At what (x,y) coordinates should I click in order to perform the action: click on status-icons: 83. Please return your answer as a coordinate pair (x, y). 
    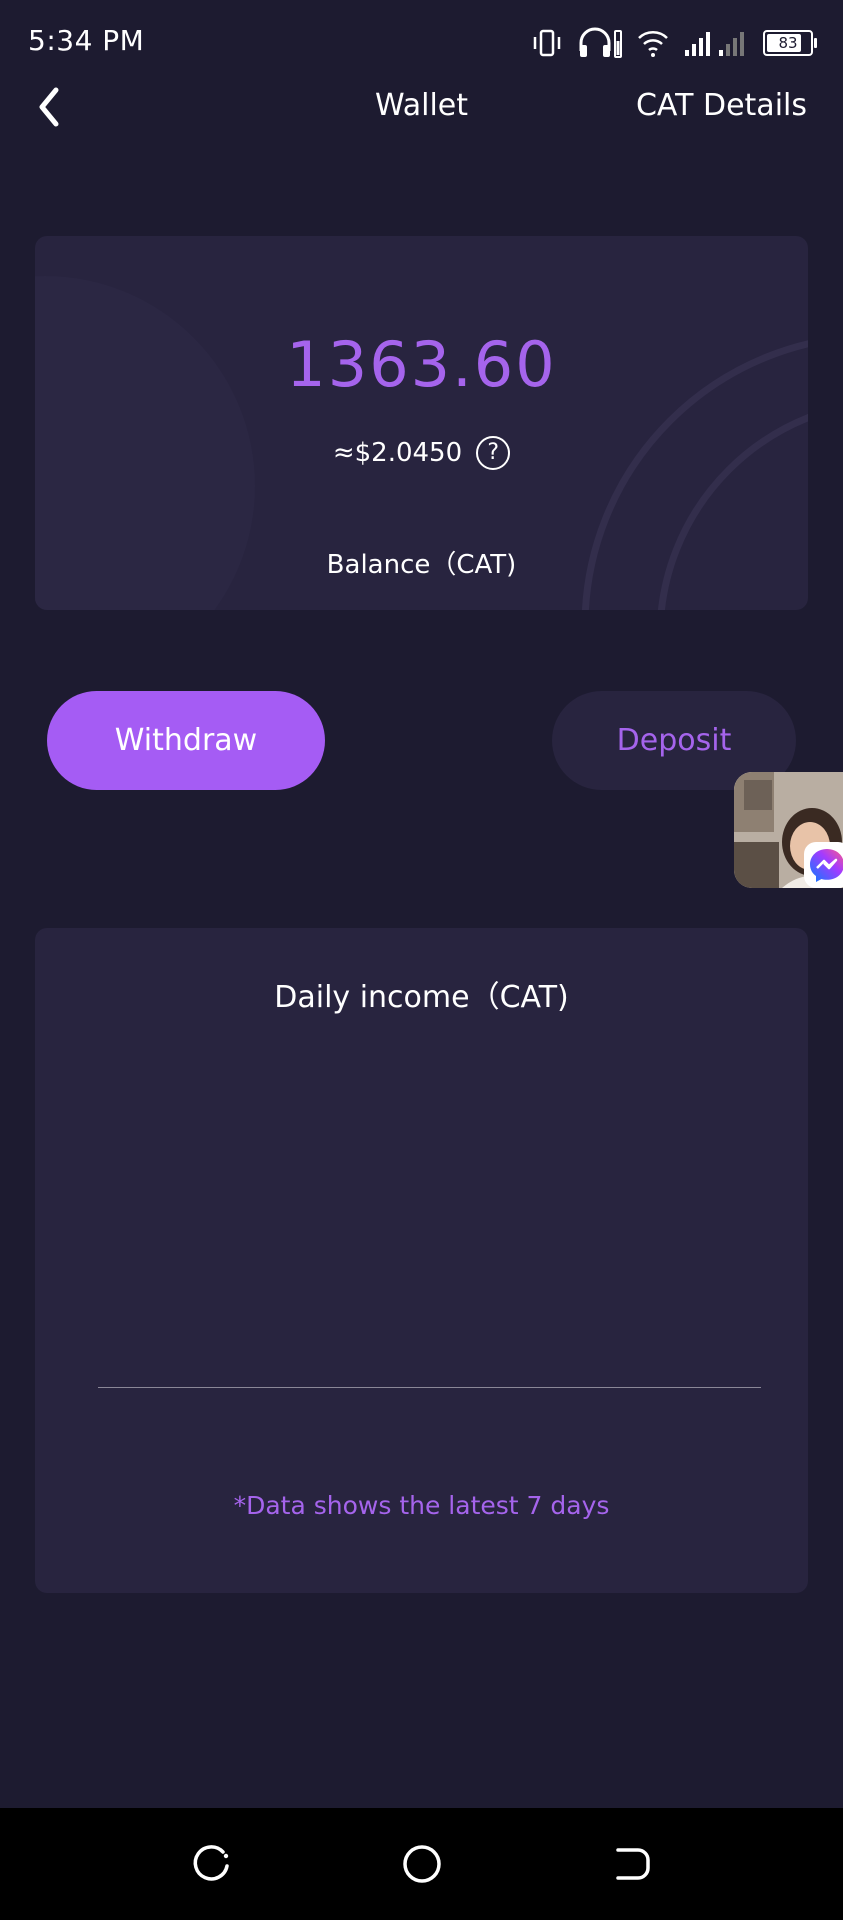
    Looking at the image, I should click on (674, 43).